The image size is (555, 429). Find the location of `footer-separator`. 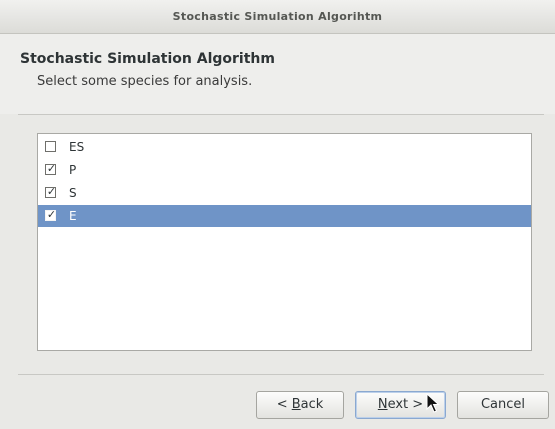

footer-separator is located at coordinates (281, 374).